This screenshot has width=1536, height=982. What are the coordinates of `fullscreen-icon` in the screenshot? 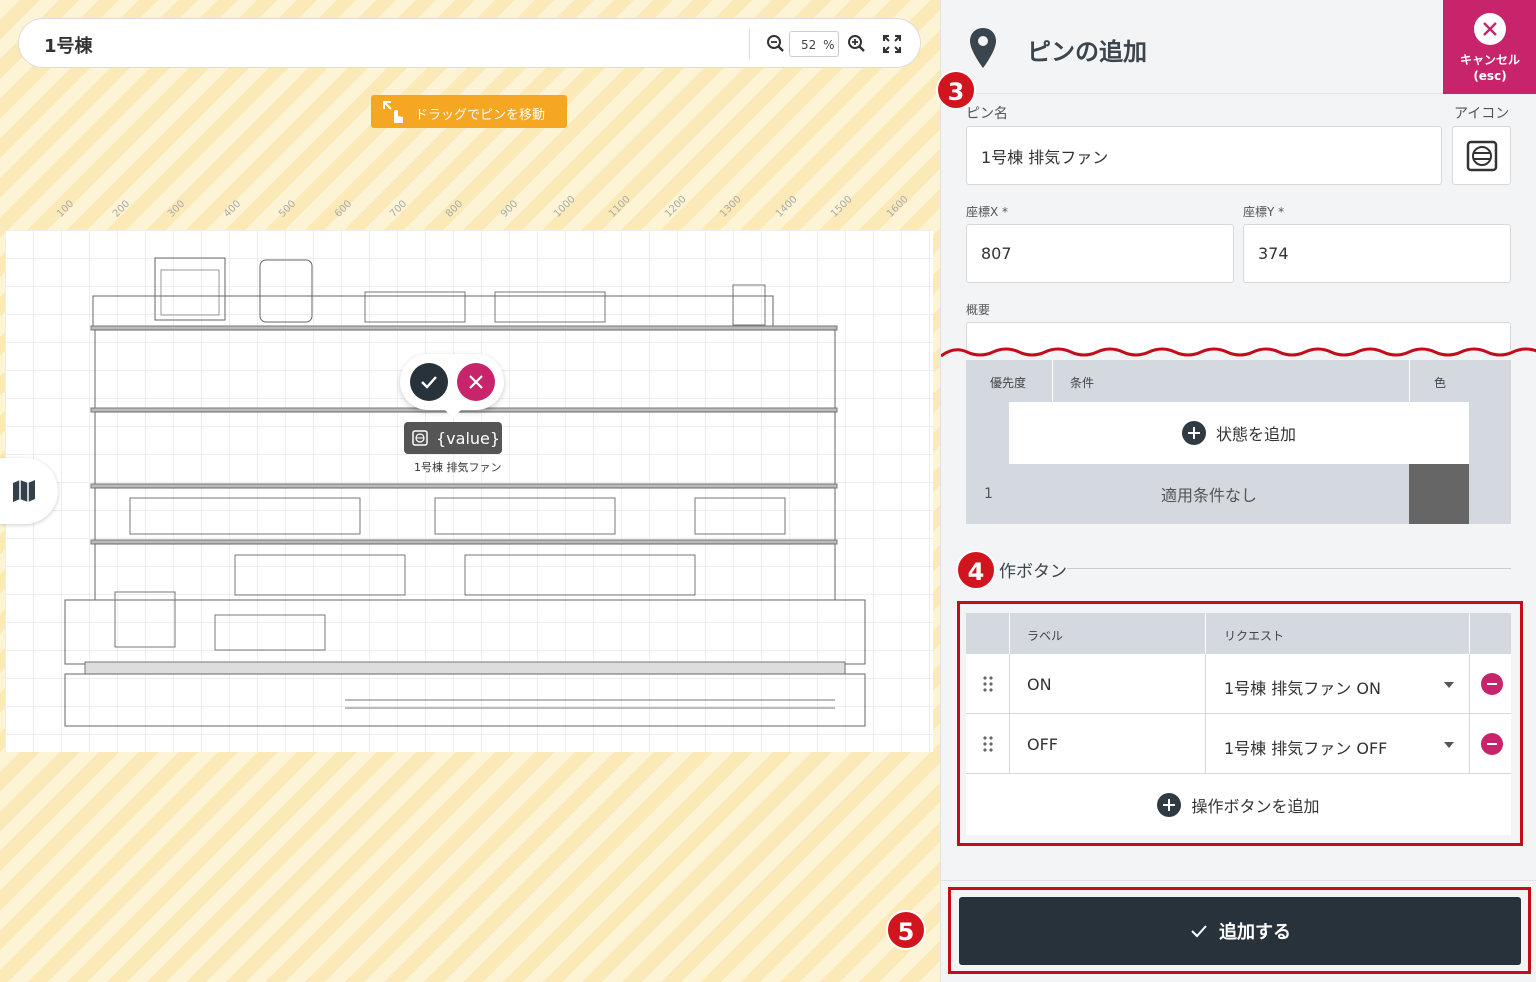 It's located at (892, 44).